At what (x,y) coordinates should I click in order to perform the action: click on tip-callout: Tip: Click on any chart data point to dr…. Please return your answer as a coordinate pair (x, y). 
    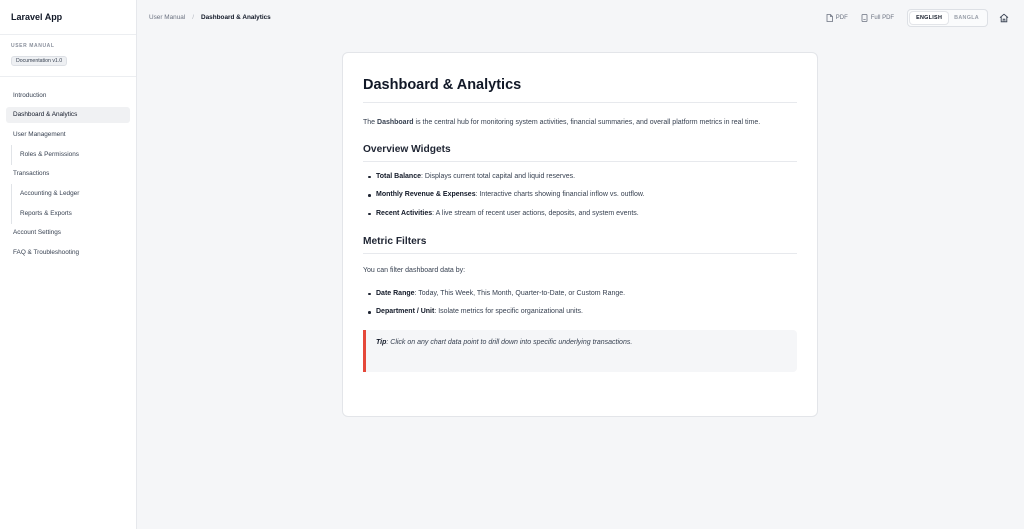
    Looking at the image, I should click on (580, 350).